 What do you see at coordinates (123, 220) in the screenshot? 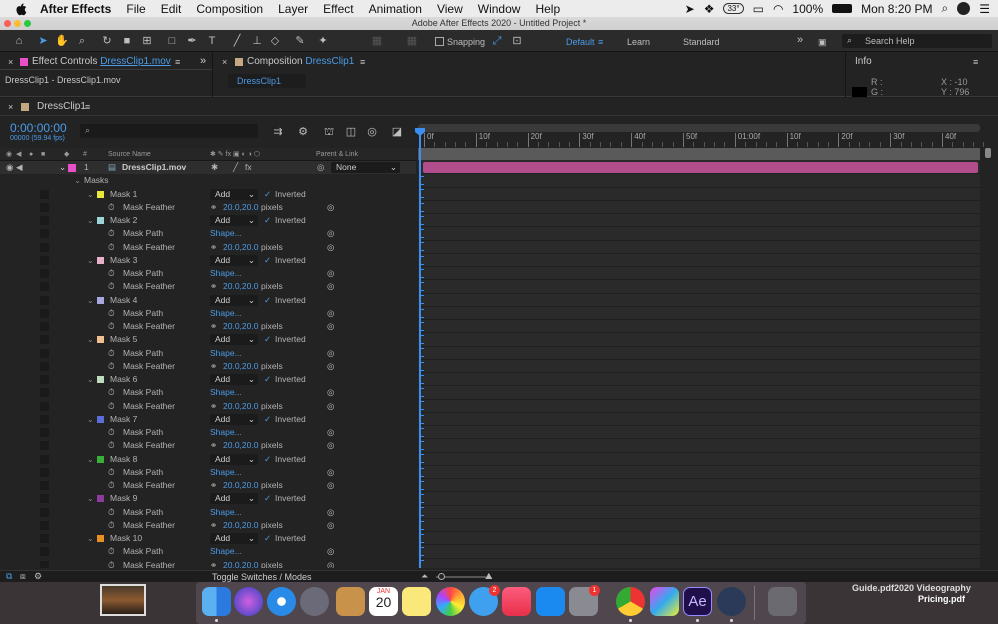
I see `mask-name: Mask 2` at bounding box center [123, 220].